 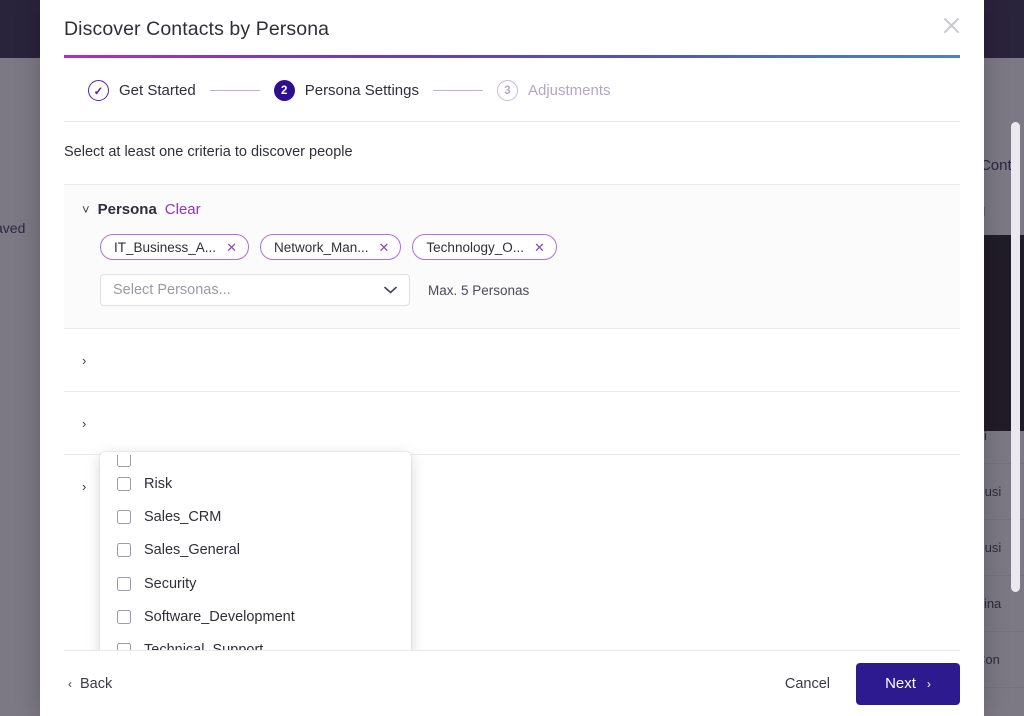 I want to click on back-button: ‹ Back, so click(x=90, y=684).